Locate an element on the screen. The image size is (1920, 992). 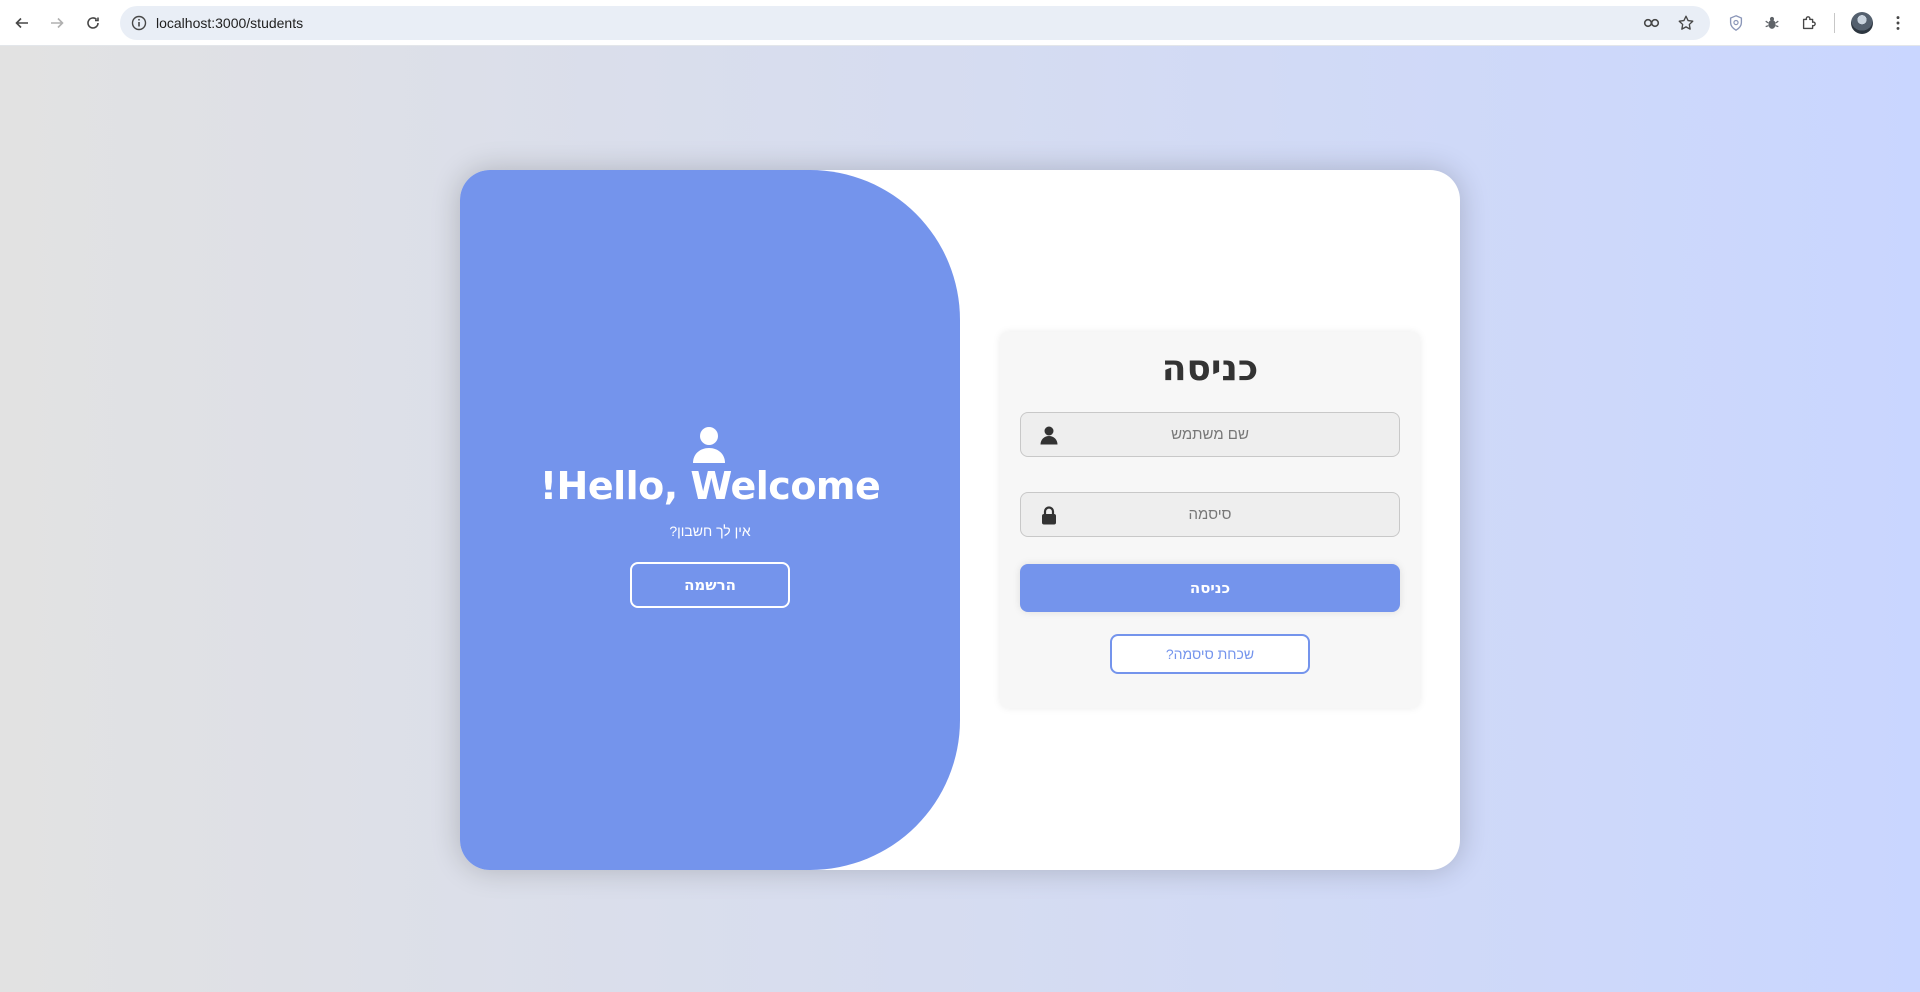
address-bar: localhost:3000/students is located at coordinates (915, 23).